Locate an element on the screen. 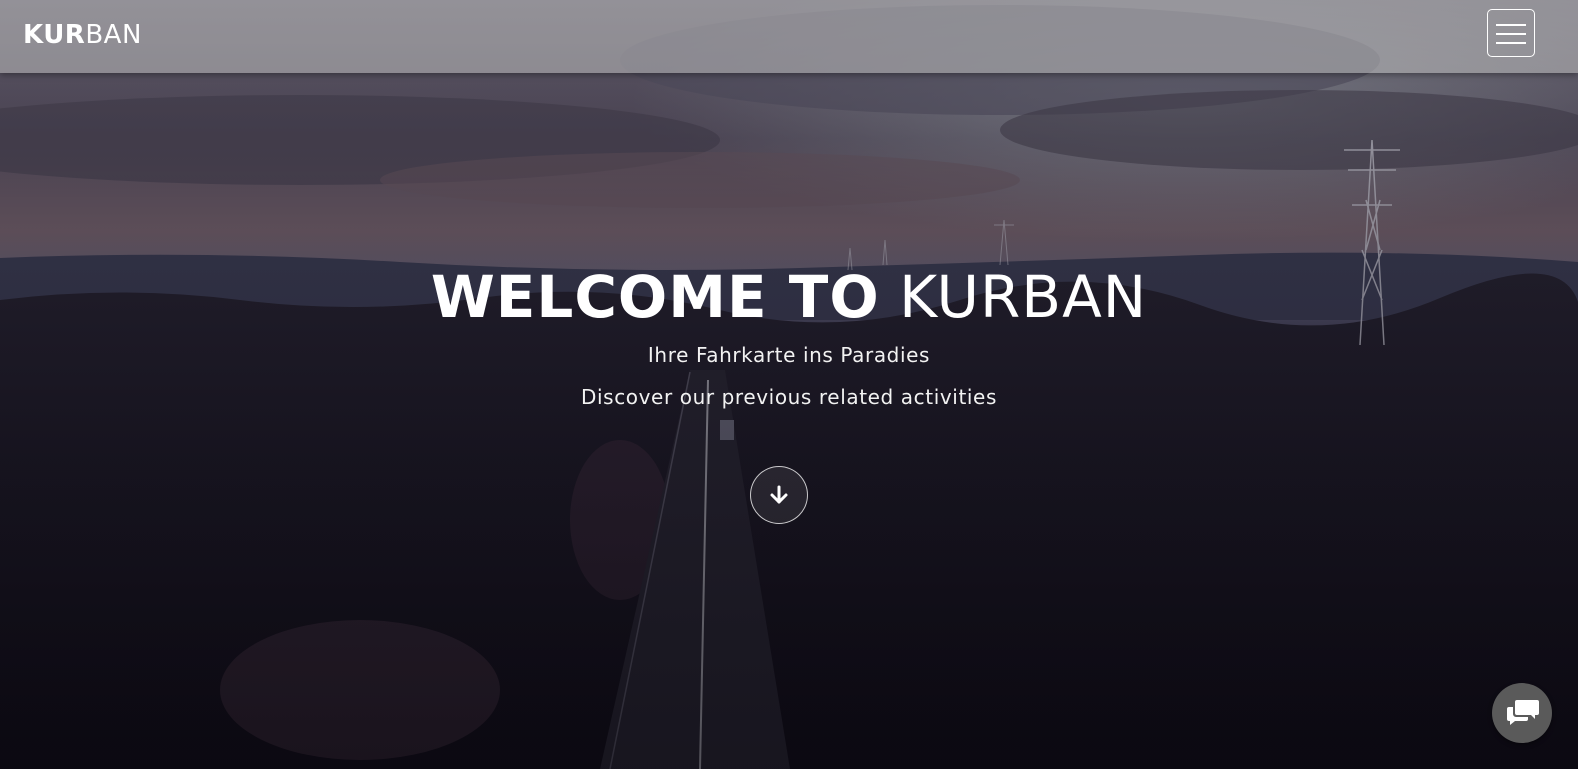 The image size is (1578, 769). hero-subtitle: Ihre Fahrkarte ins Paradies is located at coordinates (789, 355).